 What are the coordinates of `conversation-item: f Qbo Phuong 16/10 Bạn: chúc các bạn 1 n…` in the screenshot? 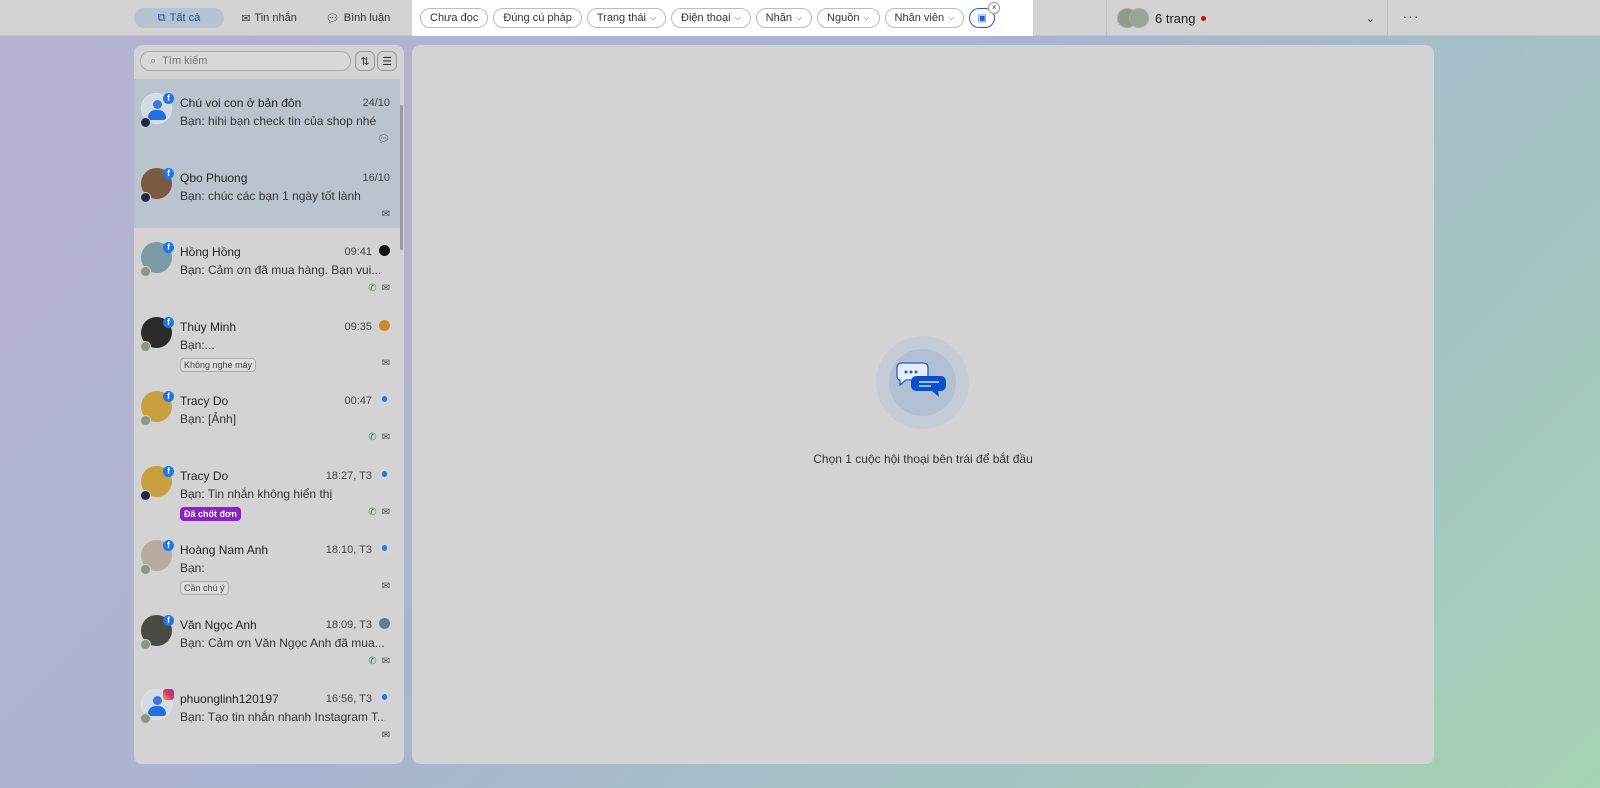 It's located at (267, 190).